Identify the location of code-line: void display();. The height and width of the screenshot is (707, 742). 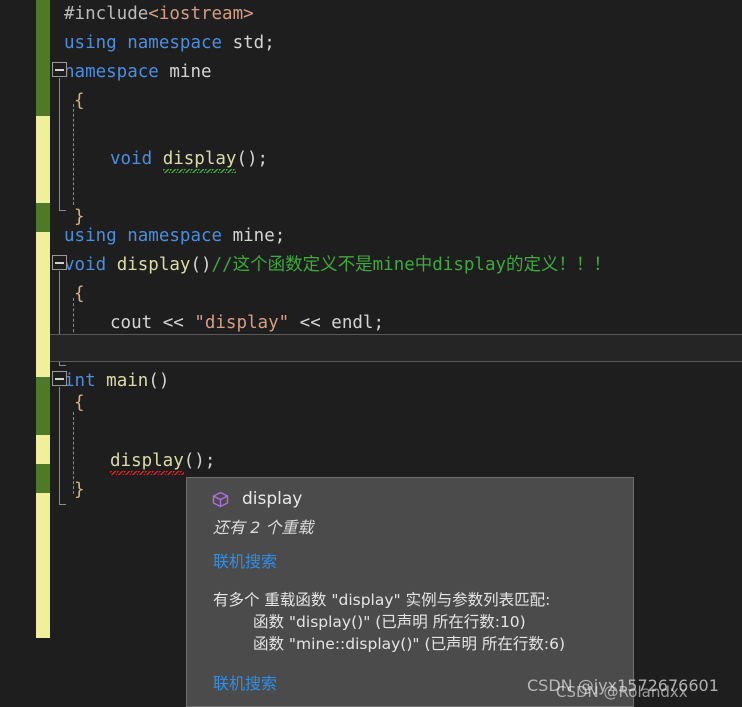
(159, 159).